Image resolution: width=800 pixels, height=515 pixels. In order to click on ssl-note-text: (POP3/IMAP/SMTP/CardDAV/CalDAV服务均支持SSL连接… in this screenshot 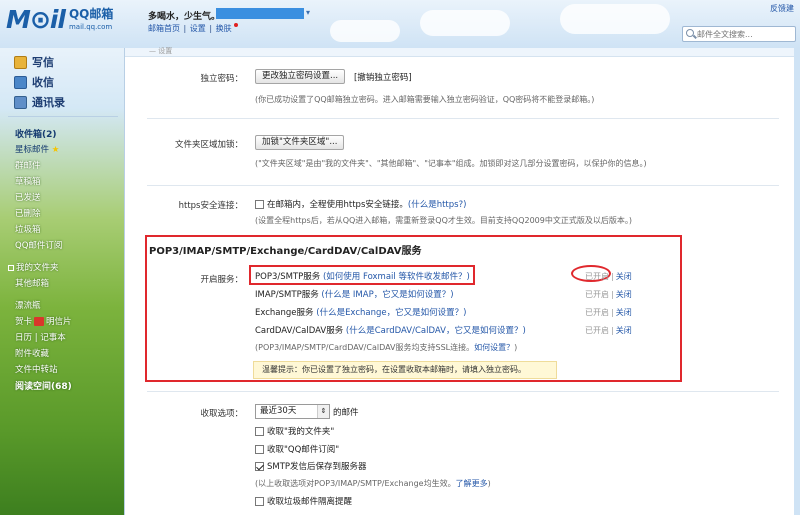, I will do `click(365, 347)`.